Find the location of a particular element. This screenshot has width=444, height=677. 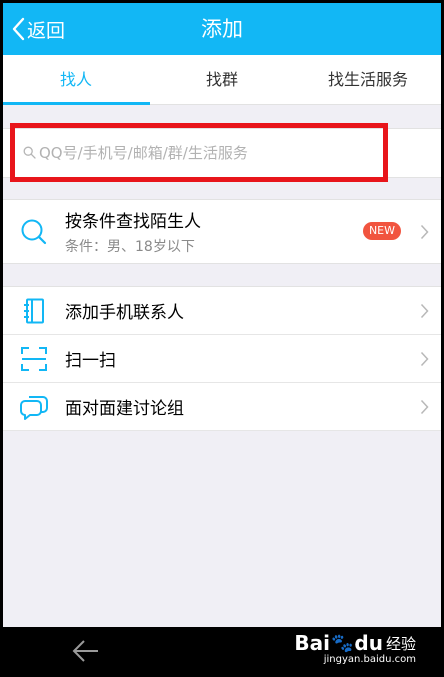

scan-row: 扫一扫 is located at coordinates (222, 359).